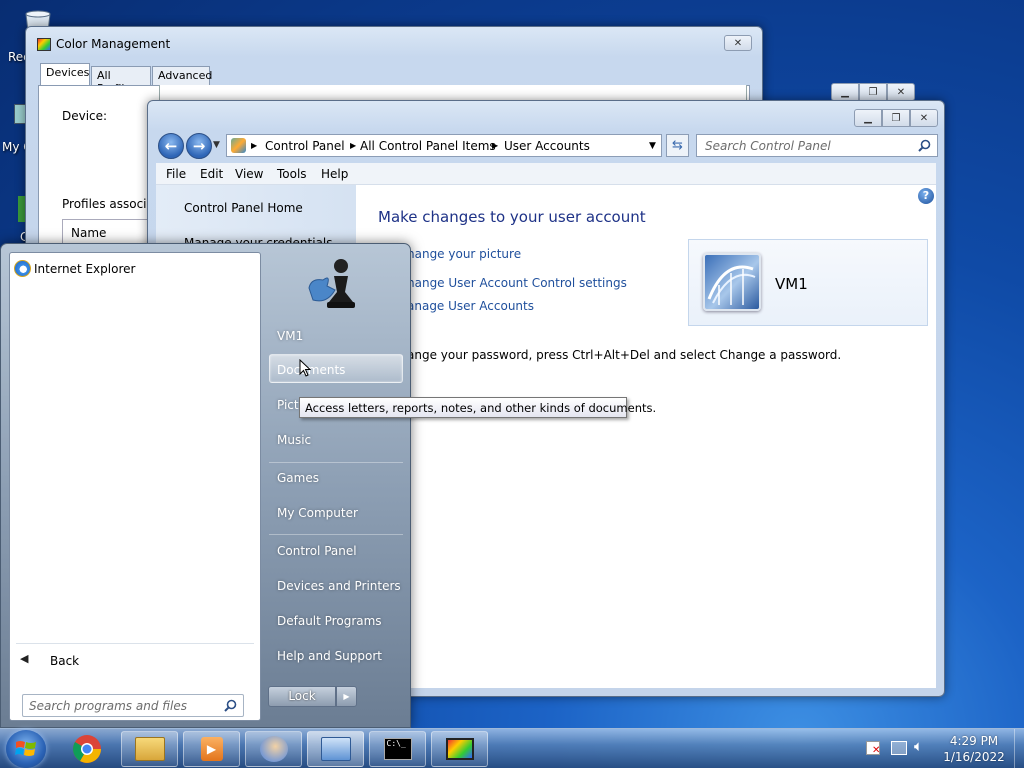 The height and width of the screenshot is (768, 1024). Describe the element at coordinates (464, 254) in the screenshot. I see `change-picture-link: hange your picture` at that location.